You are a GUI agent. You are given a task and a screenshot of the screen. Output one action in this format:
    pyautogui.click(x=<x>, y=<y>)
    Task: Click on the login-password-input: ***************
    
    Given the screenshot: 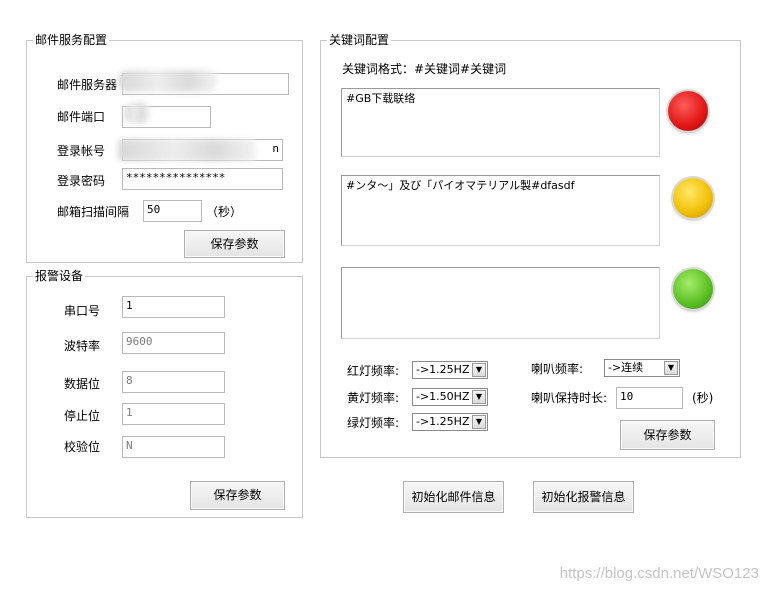 What is the action you would take?
    pyautogui.click(x=202, y=179)
    